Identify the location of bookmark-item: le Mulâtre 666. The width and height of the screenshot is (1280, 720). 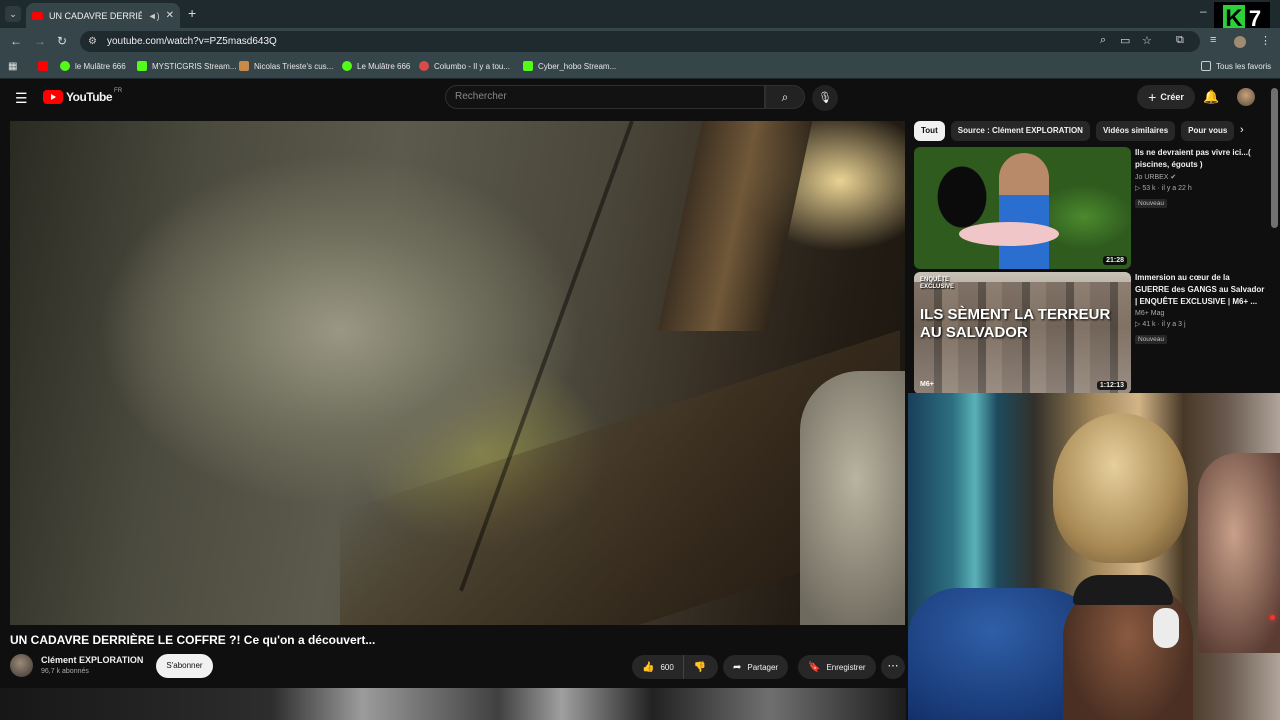
(93, 66).